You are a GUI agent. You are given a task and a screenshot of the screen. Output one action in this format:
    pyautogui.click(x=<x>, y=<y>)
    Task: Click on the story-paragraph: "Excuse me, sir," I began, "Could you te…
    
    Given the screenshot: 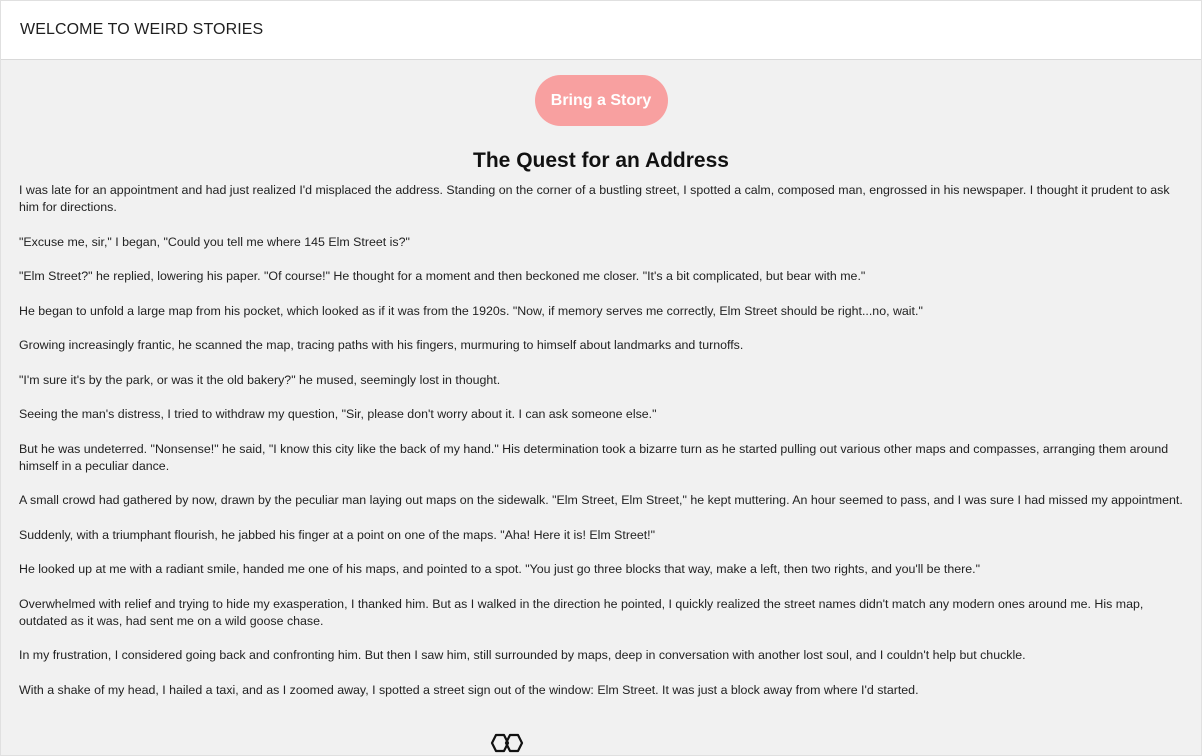 What is the action you would take?
    pyautogui.click(x=214, y=241)
    